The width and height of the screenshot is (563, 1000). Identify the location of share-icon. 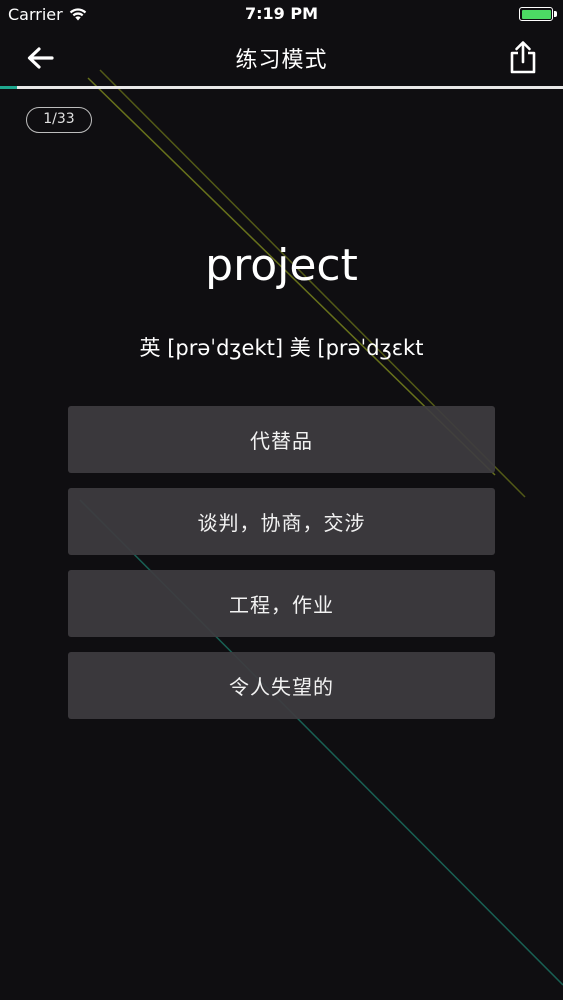
(523, 57).